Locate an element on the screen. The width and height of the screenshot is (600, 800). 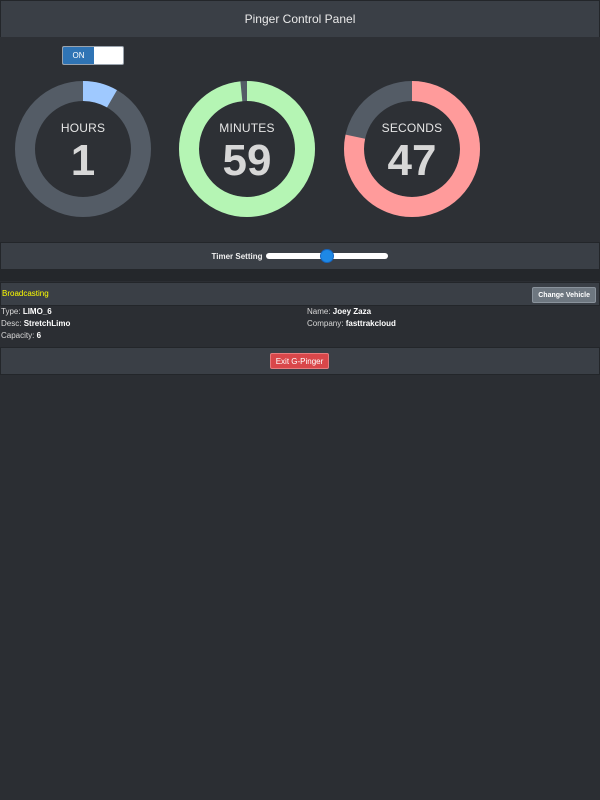
seconds-value: 47 is located at coordinates (412, 160).